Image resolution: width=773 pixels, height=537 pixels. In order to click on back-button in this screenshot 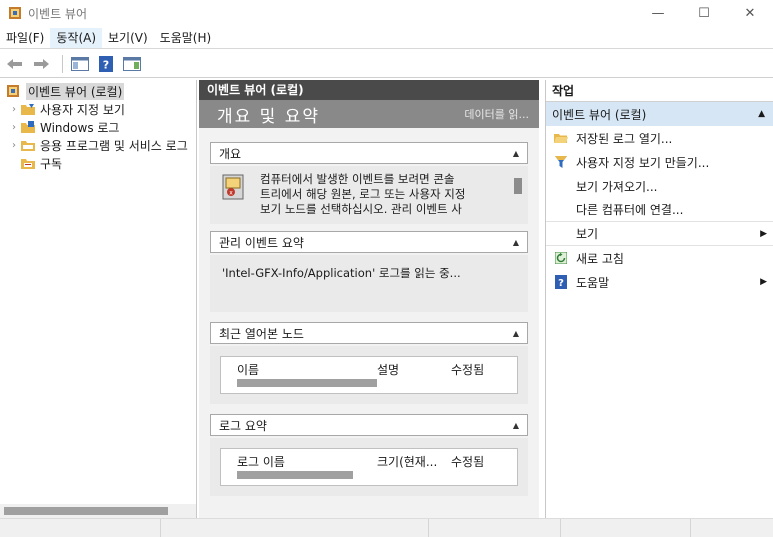, I will do `click(15, 64)`.